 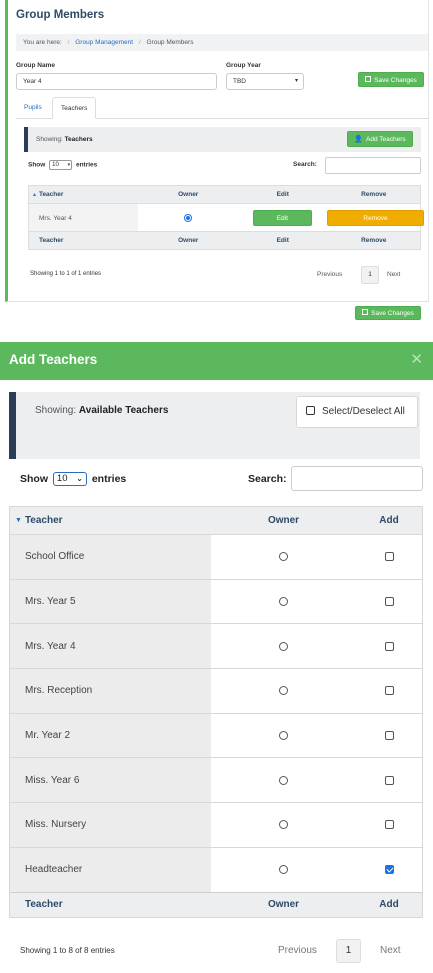 I want to click on footer-add: Add, so click(x=389, y=904).